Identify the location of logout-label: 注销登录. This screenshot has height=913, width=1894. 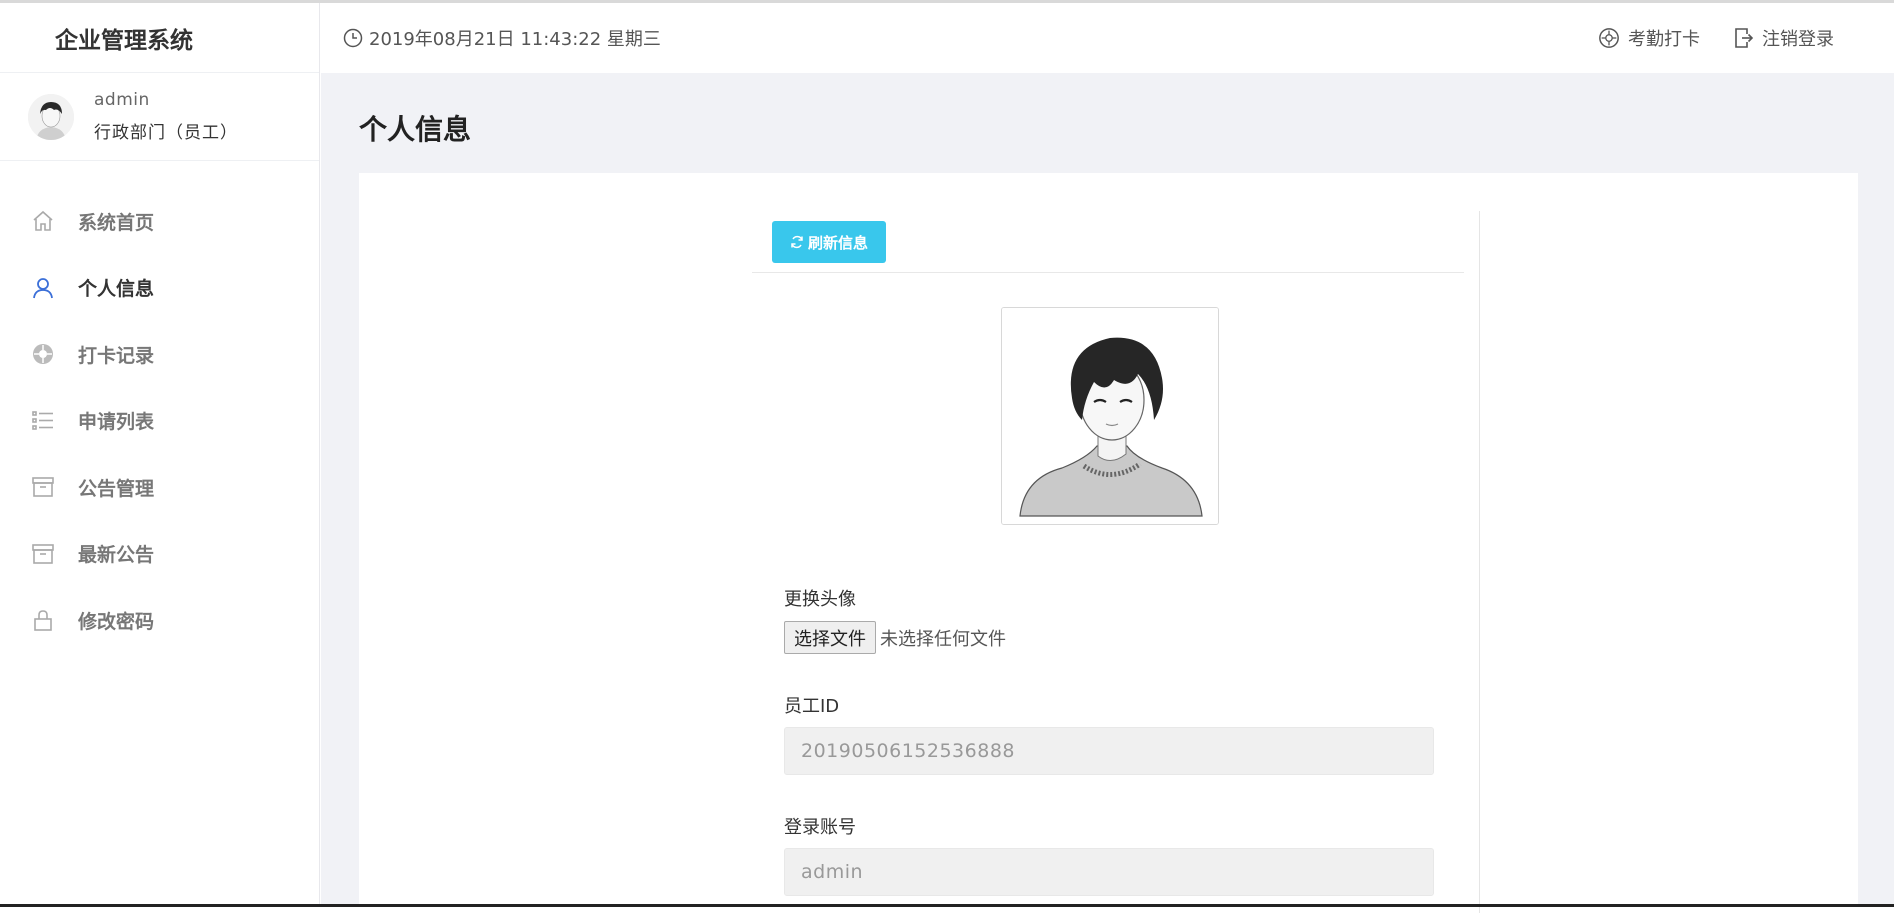
(1798, 39).